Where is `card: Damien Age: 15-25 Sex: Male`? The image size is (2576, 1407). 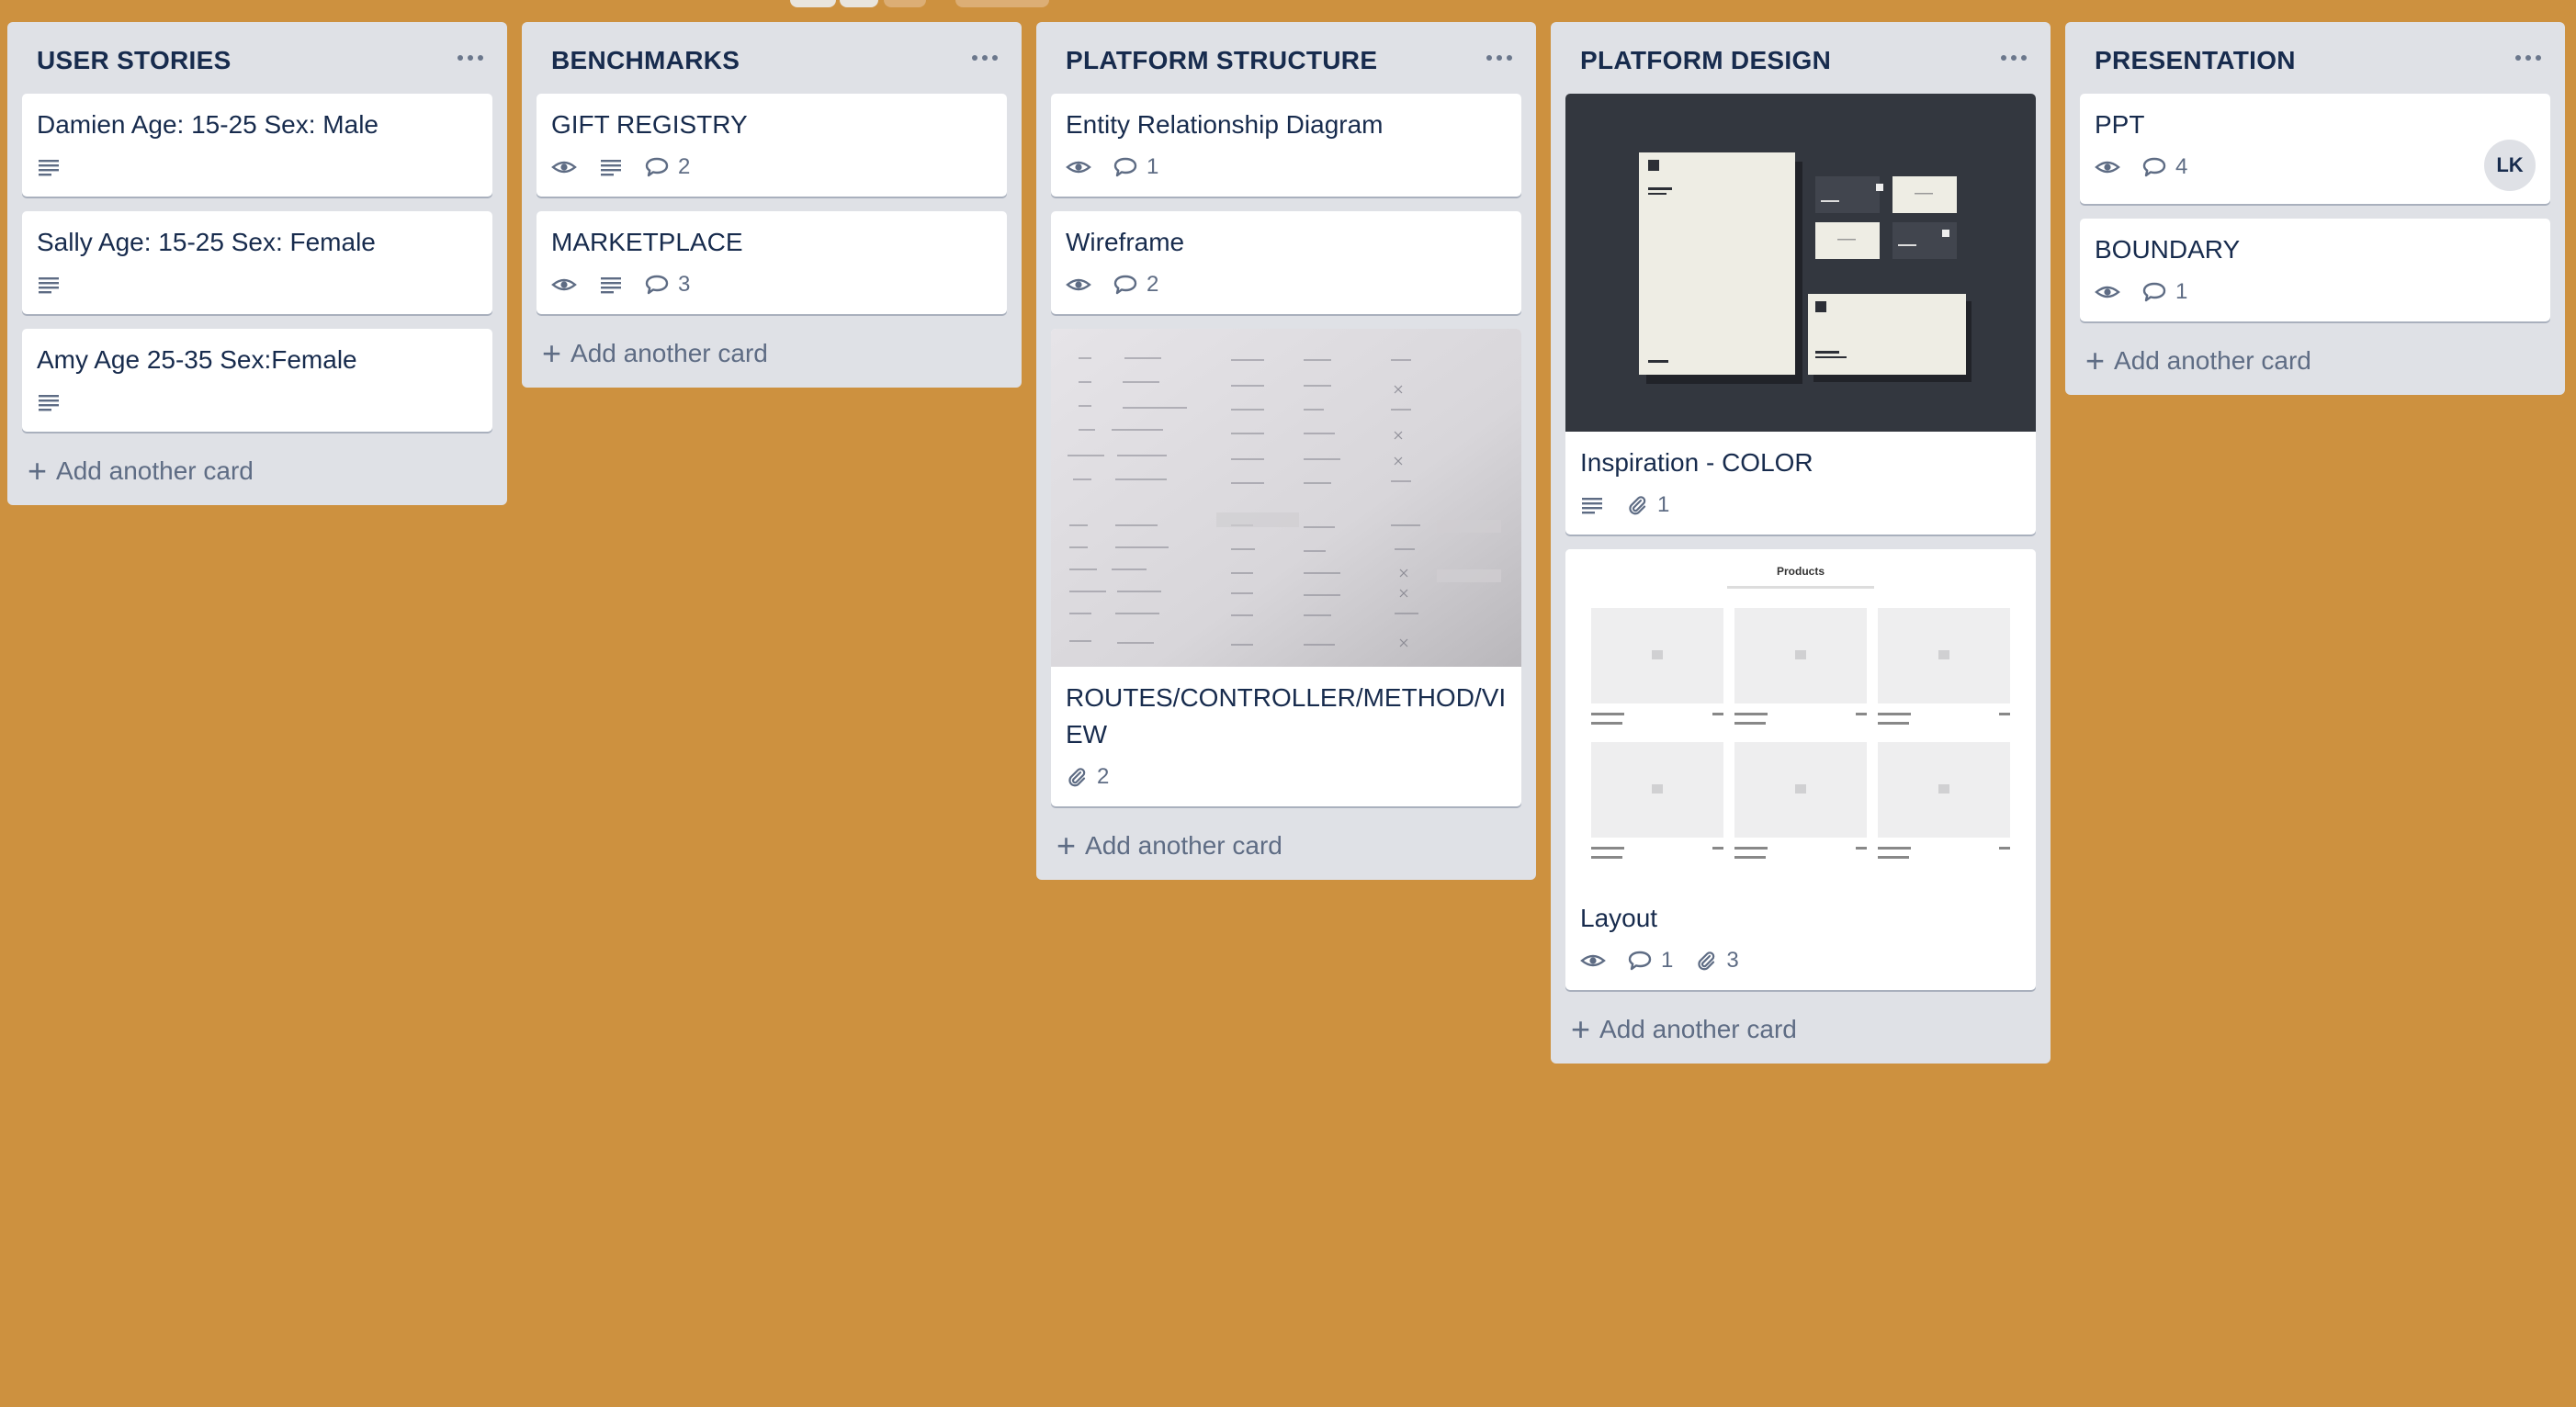
card: Damien Age: 15-25 Sex: Male is located at coordinates (257, 145).